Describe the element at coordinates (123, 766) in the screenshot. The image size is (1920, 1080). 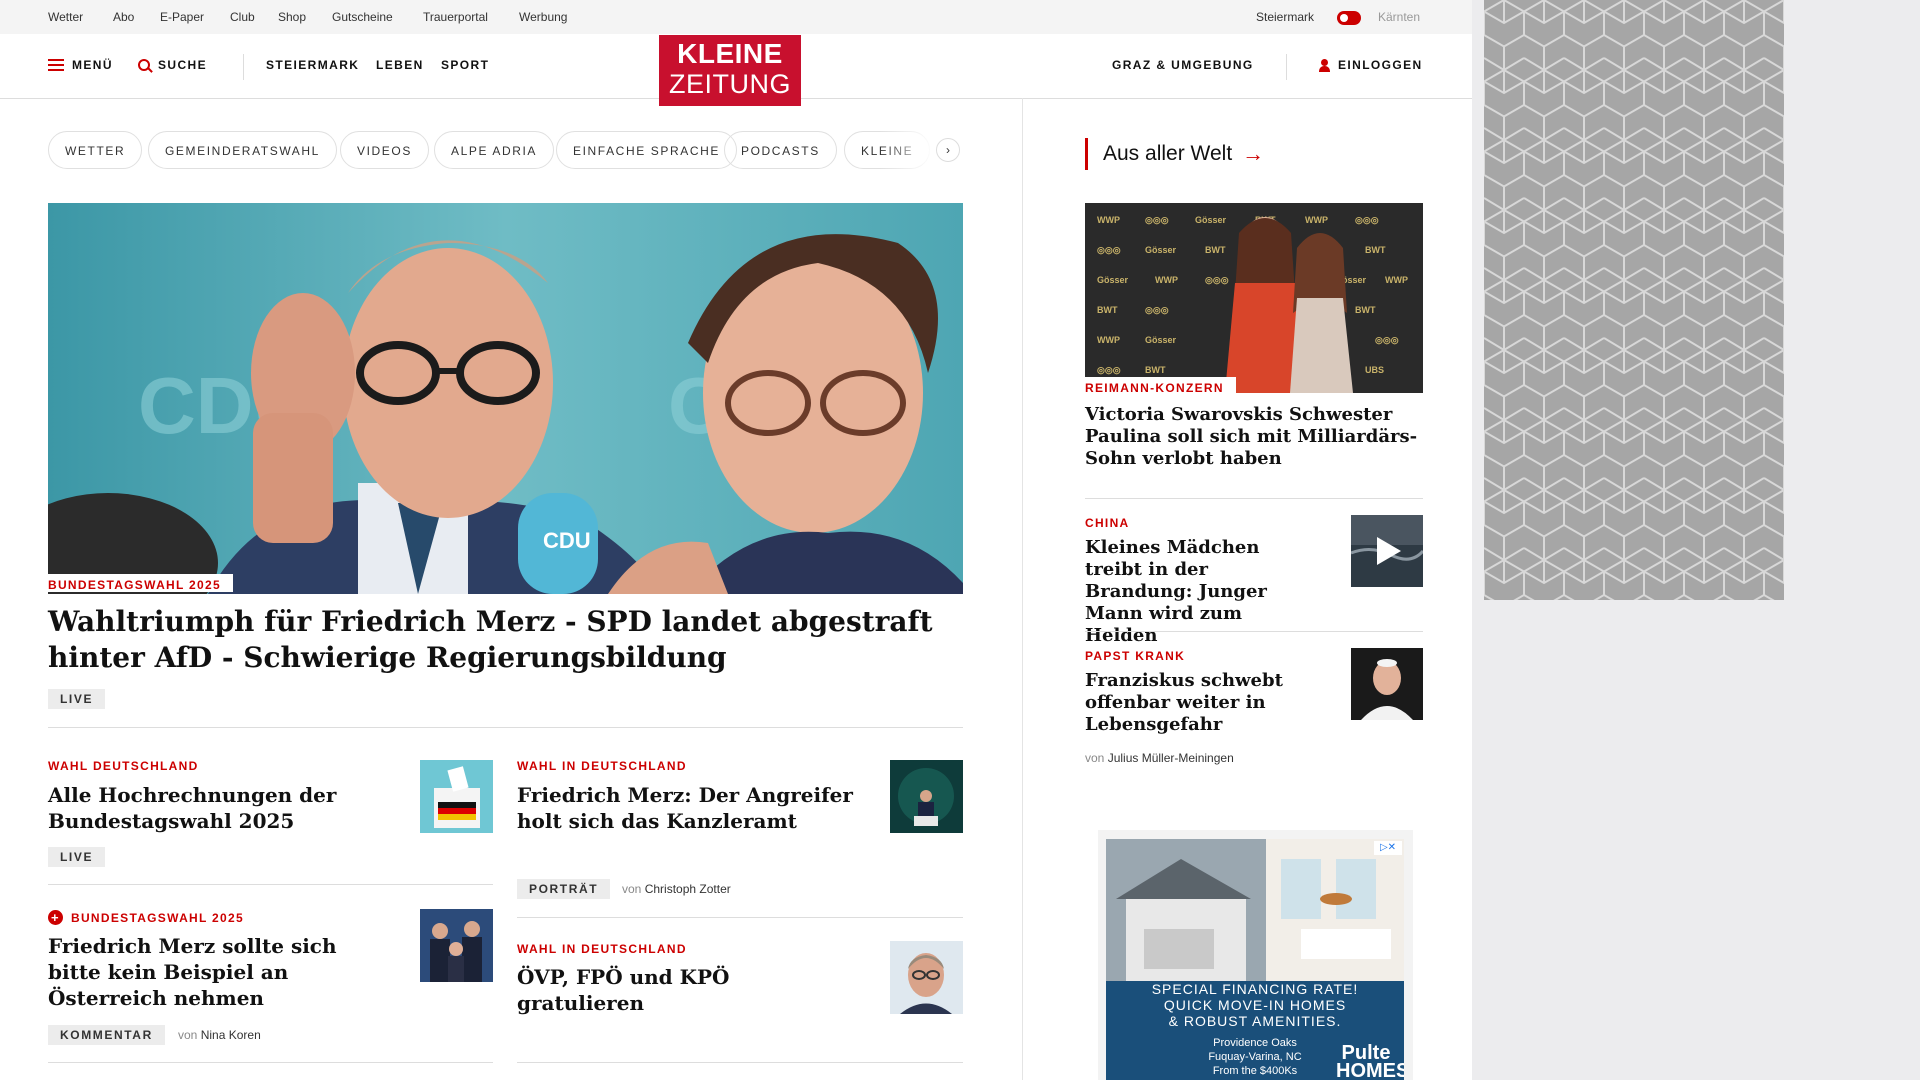
I see `article-kicker: WAHL DEUTSCHLAND` at that location.